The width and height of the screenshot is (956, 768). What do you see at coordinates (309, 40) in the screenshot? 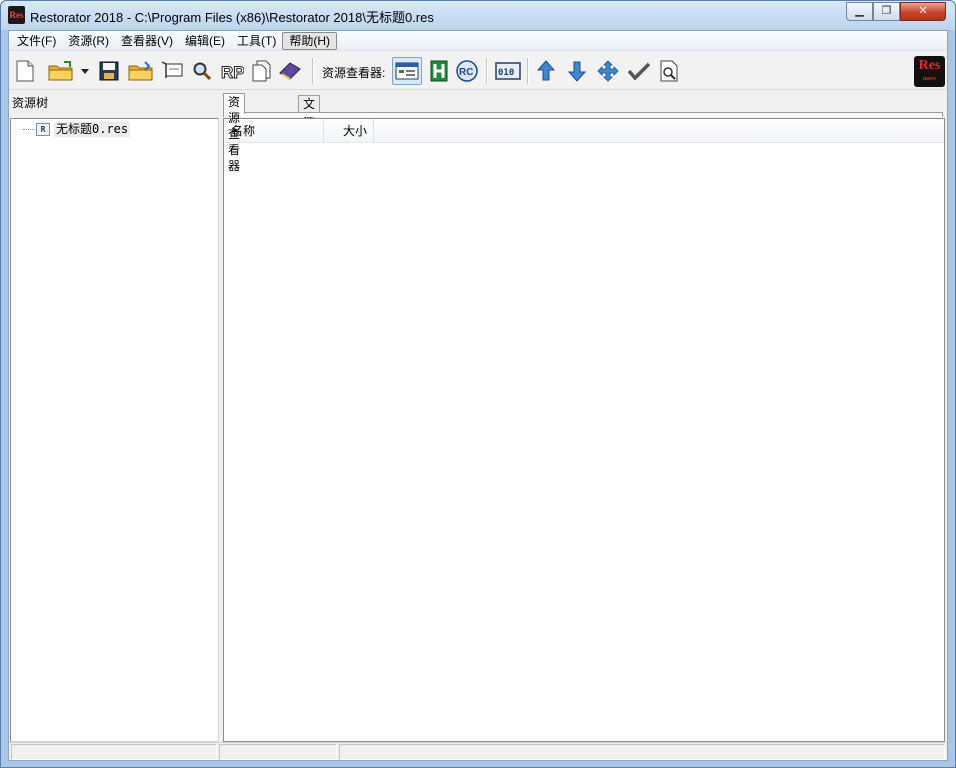
I see `menu-help: 帮助(H)` at bounding box center [309, 40].